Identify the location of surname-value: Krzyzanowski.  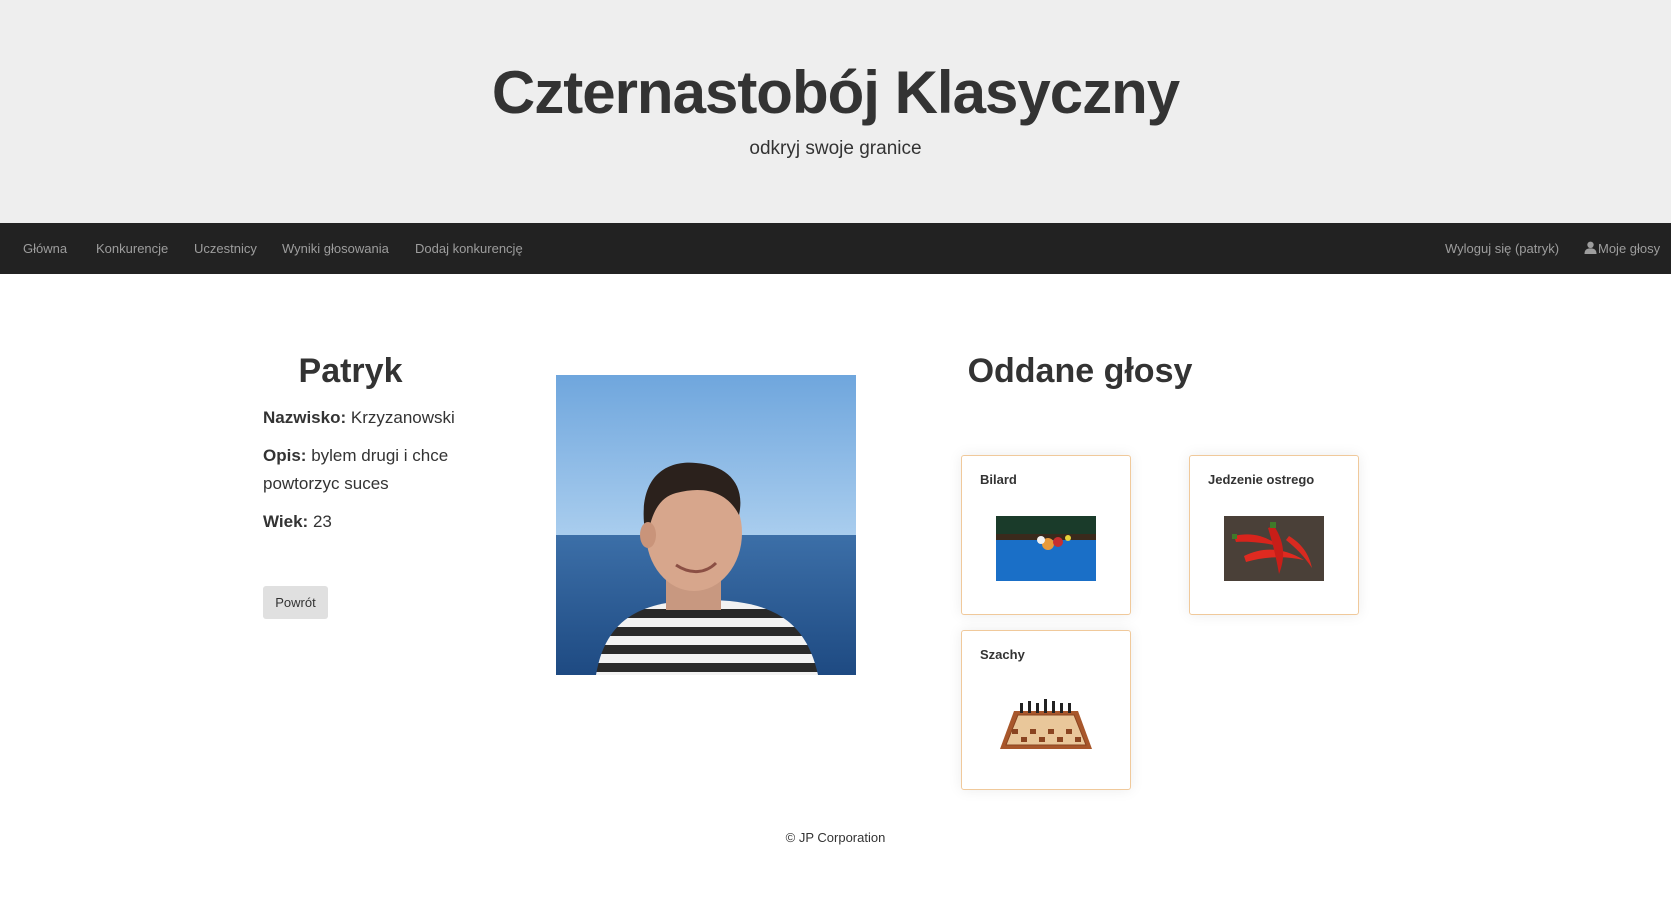
(402, 417).